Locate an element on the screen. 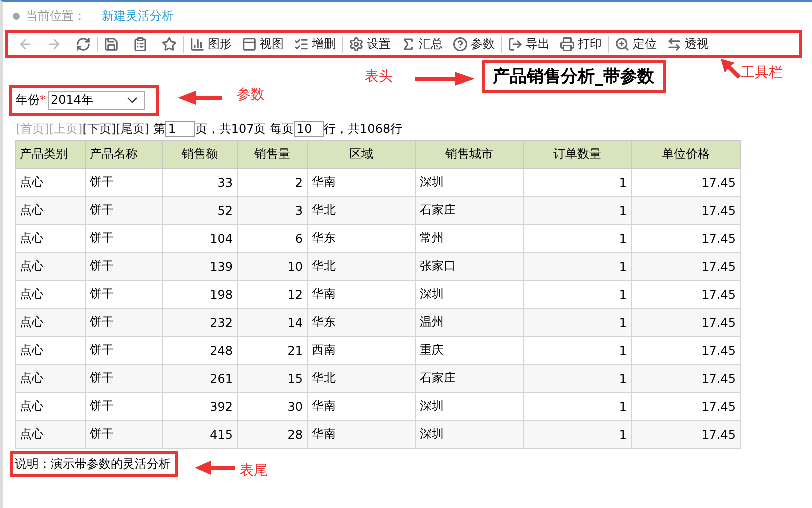 The height and width of the screenshot is (508, 812). table-cell: 15 is located at coordinates (273, 378).